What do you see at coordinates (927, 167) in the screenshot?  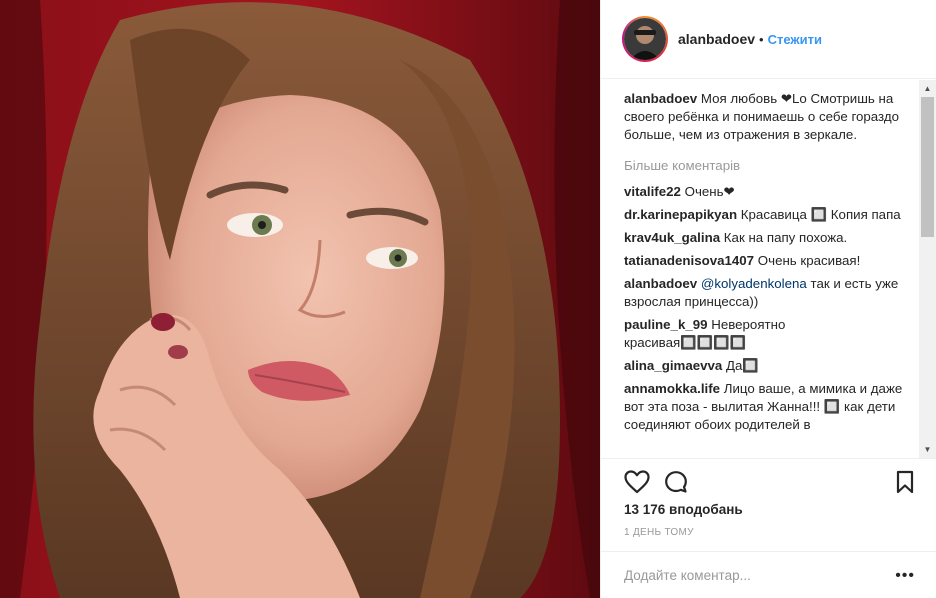 I see `scroll-thumb` at bounding box center [927, 167].